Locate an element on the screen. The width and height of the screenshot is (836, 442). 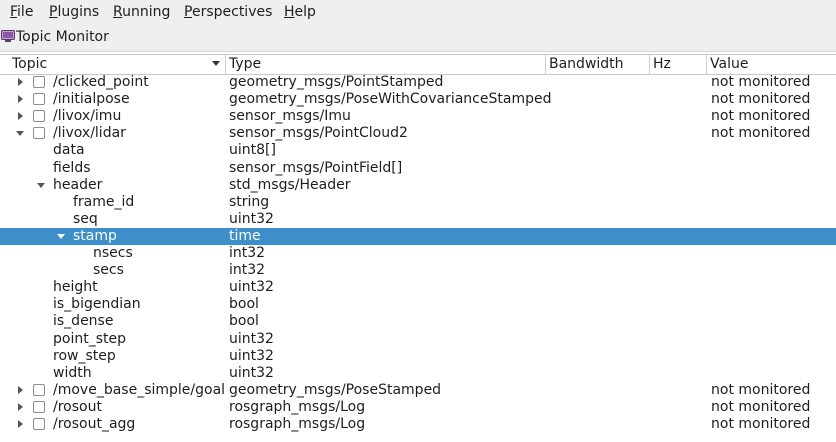
topic-type: geometry_msgs/PoseStamped is located at coordinates (335, 390).